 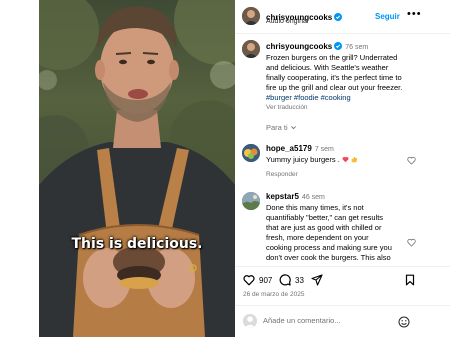 What do you see at coordinates (414, 14) in the screenshot?
I see `more-icon: •••` at bounding box center [414, 14].